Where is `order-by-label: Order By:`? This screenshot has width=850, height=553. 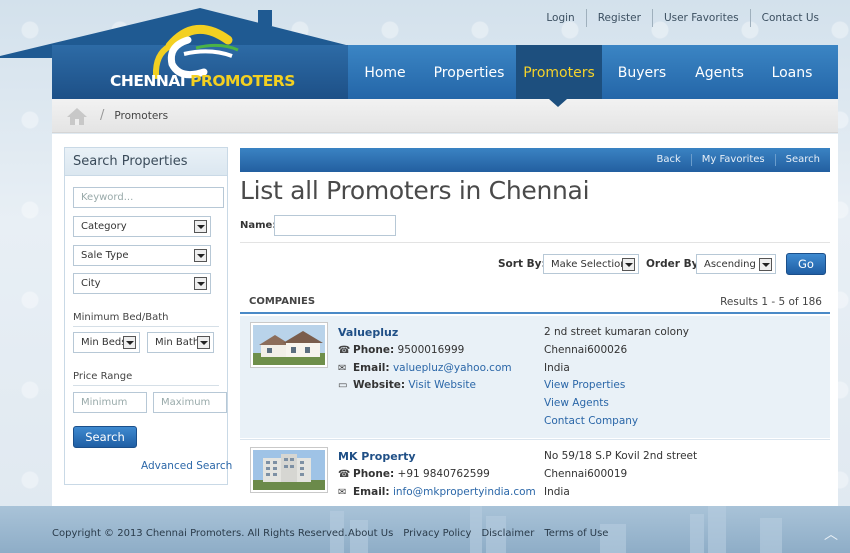 order-by-label: Order By: is located at coordinates (674, 264).